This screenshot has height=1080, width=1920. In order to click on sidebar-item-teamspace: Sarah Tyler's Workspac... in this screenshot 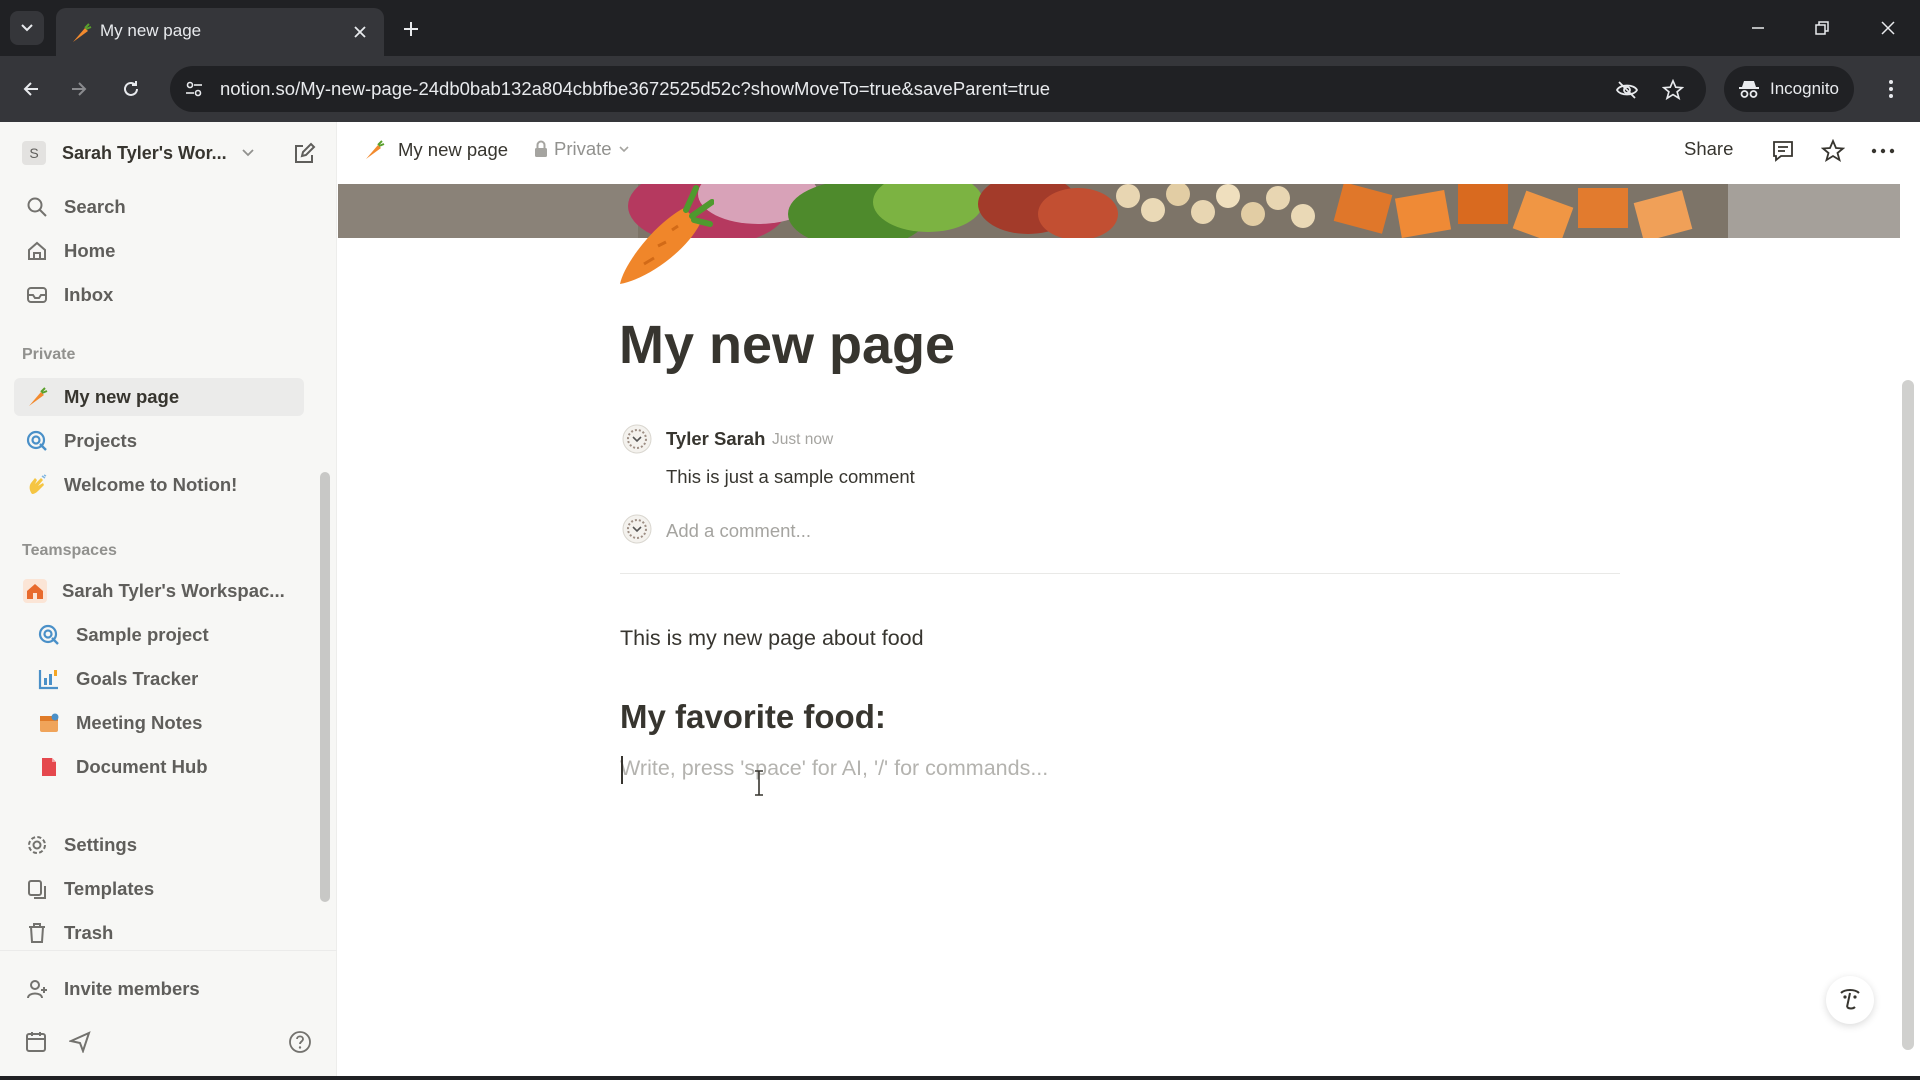, I will do `click(159, 591)`.